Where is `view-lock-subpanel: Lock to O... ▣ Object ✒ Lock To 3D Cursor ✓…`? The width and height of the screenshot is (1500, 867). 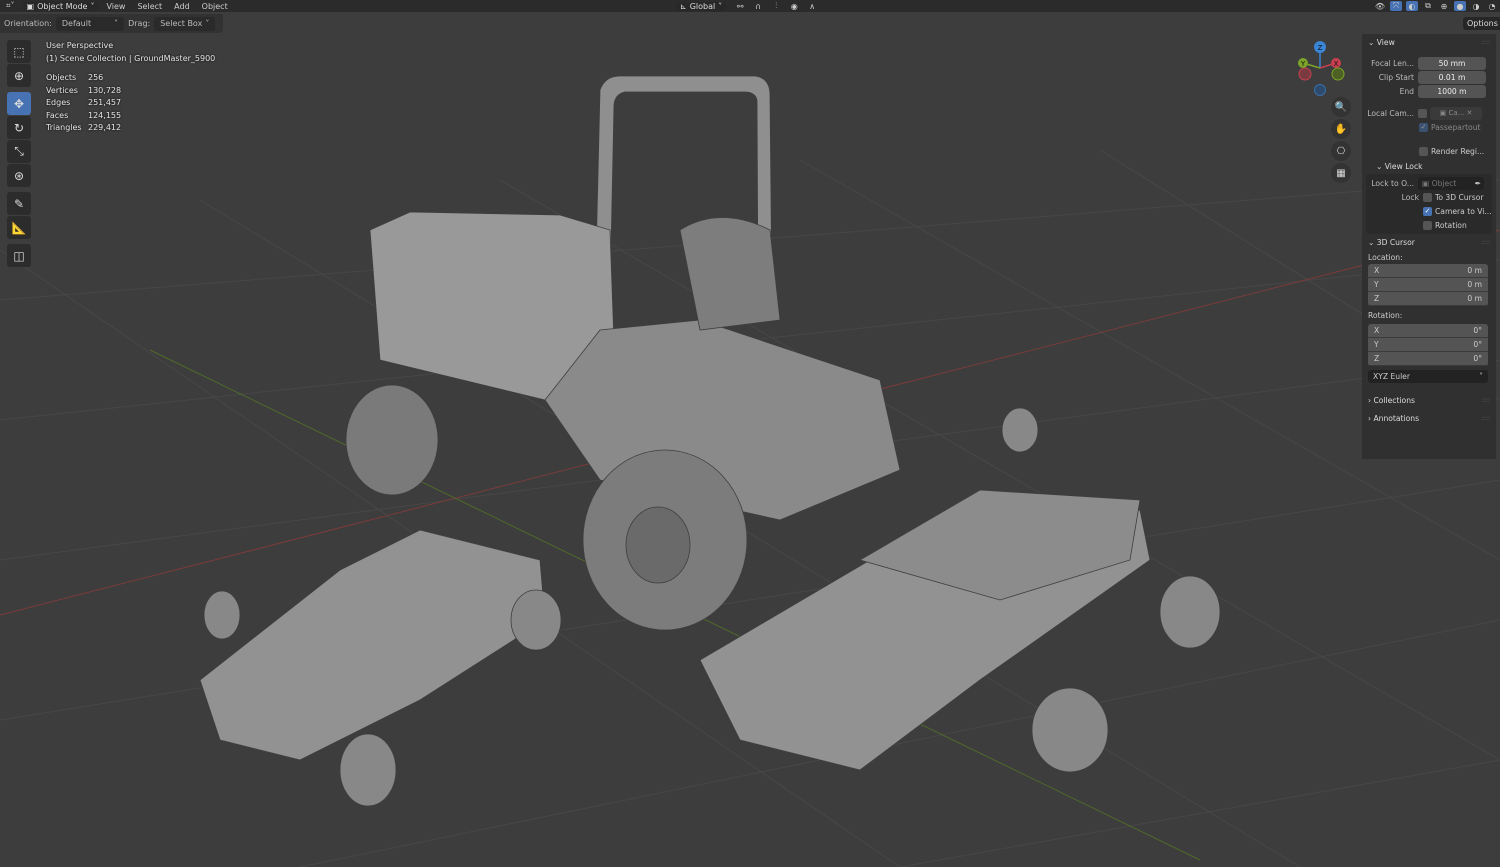 view-lock-subpanel: Lock to O... ▣ Object ✒ Lock To 3D Cursor ✓… is located at coordinates (1429, 204).